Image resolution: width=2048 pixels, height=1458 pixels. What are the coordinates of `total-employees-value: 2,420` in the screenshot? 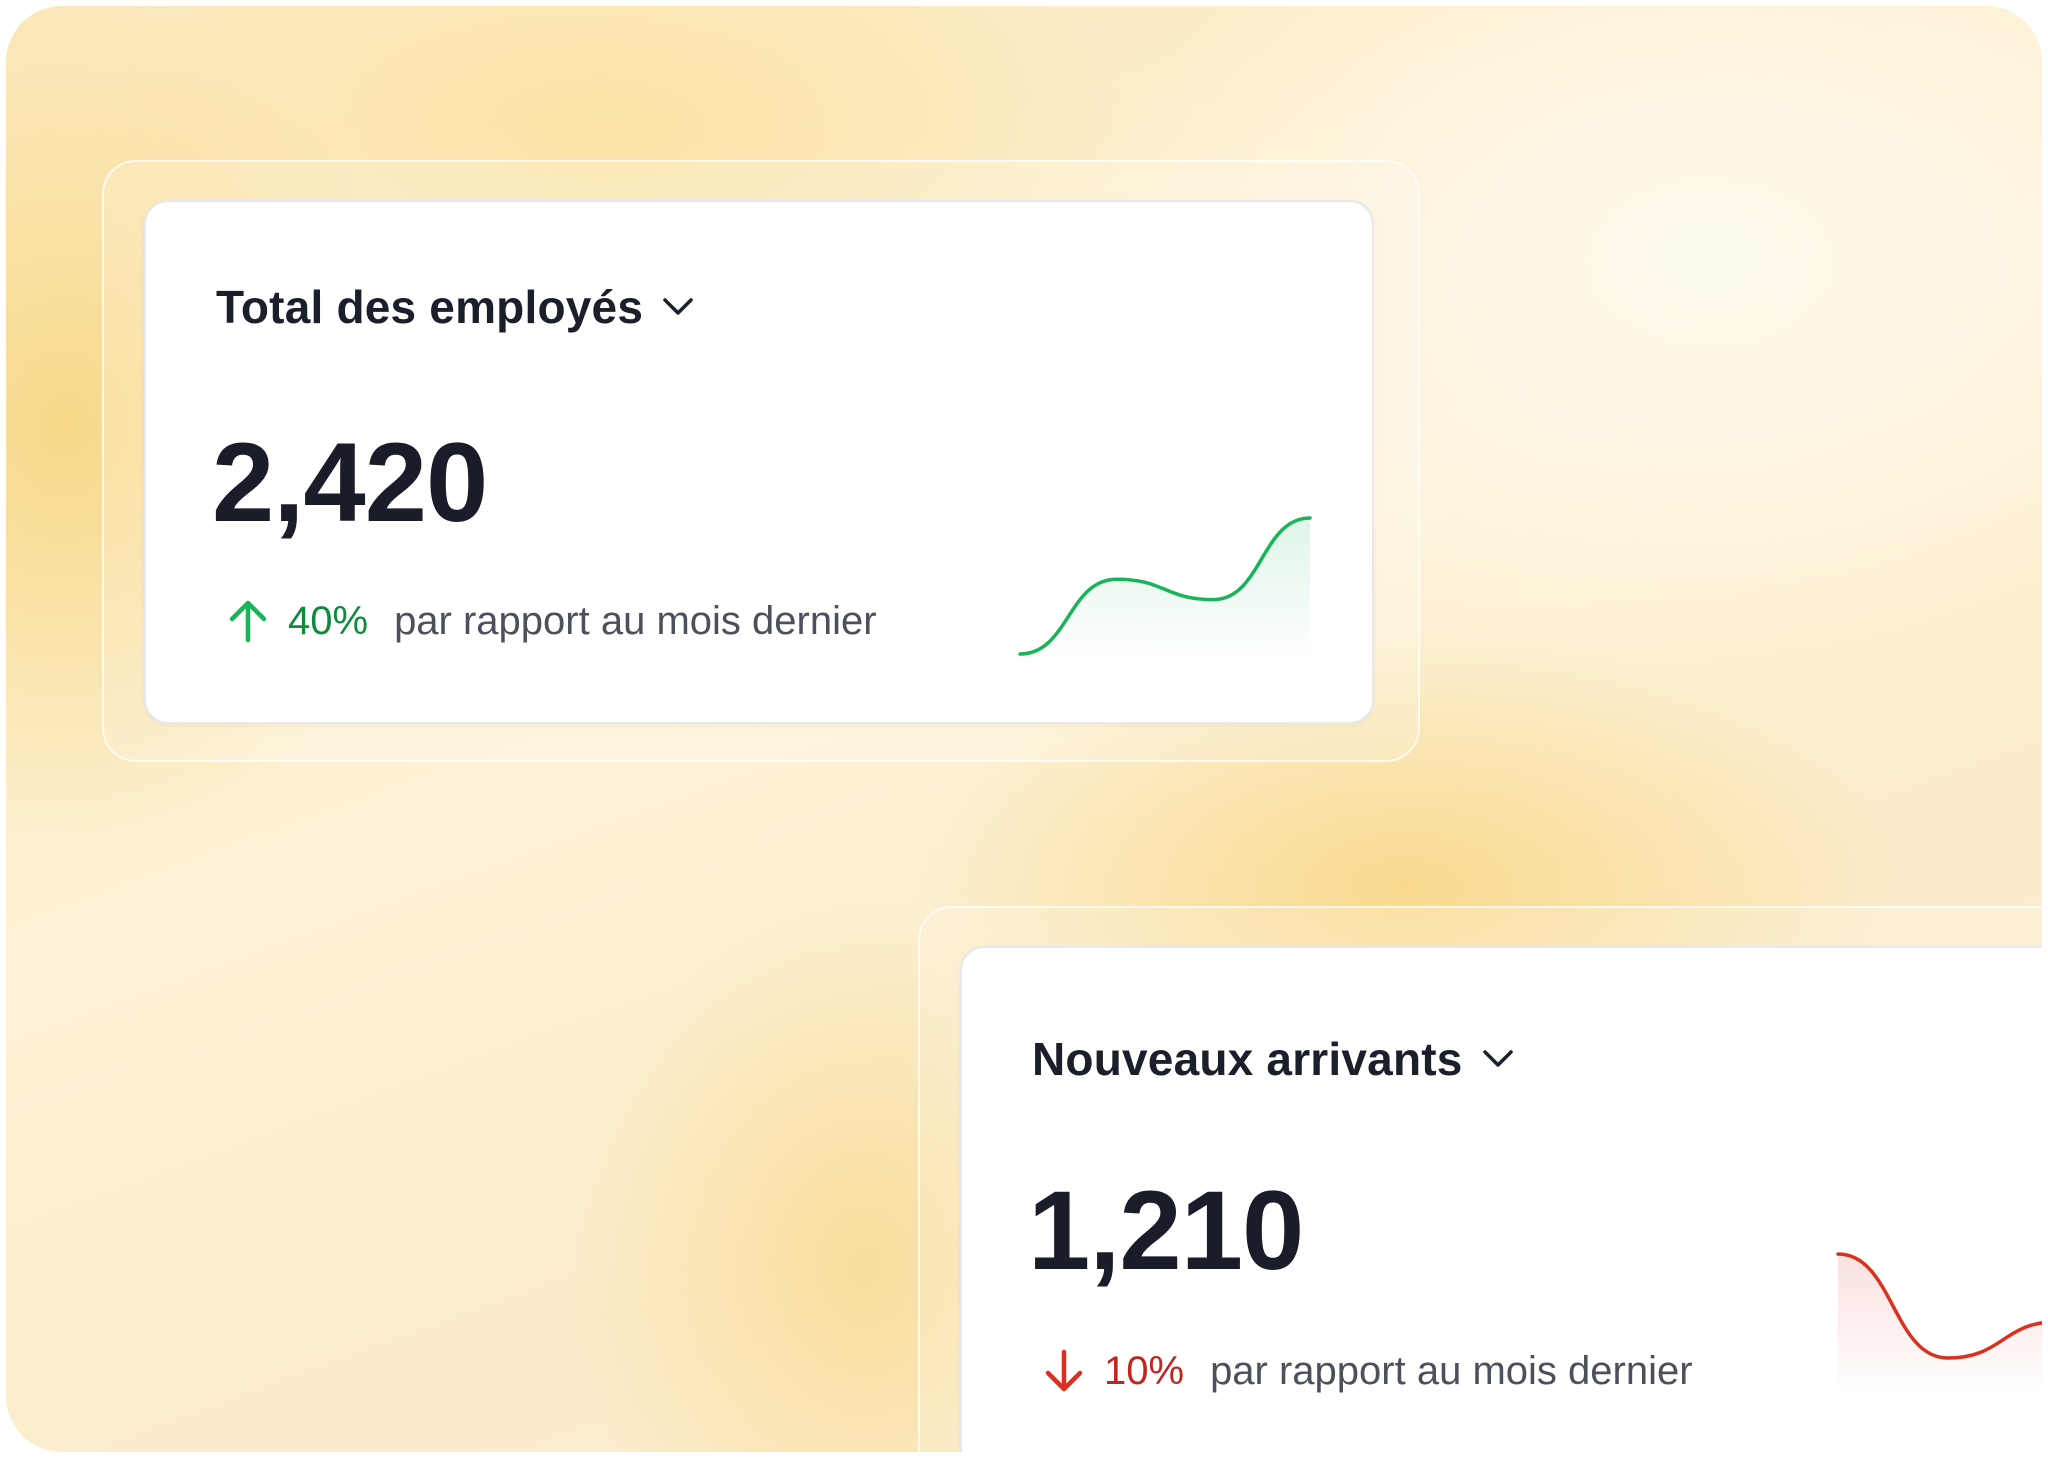 It's located at (350, 482).